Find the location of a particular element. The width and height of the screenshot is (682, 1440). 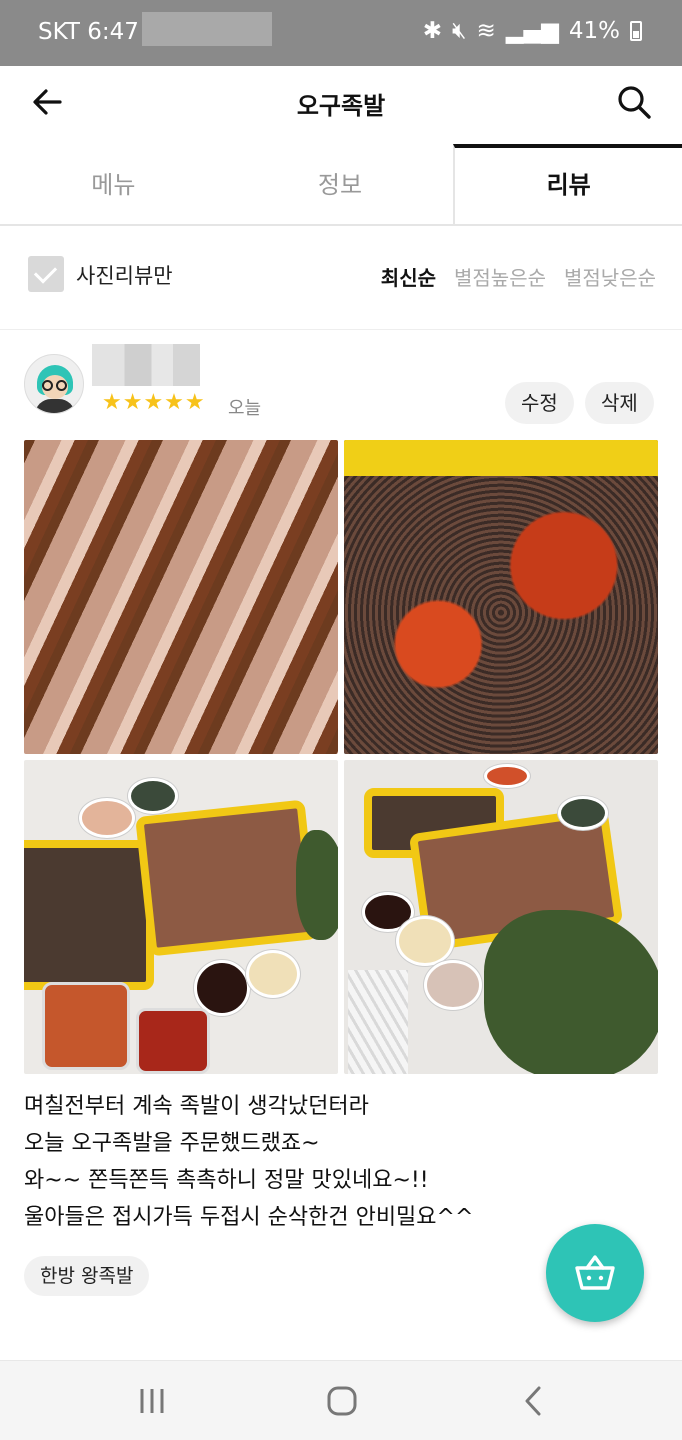

wifi-icon: ≋ is located at coordinates (486, 31).